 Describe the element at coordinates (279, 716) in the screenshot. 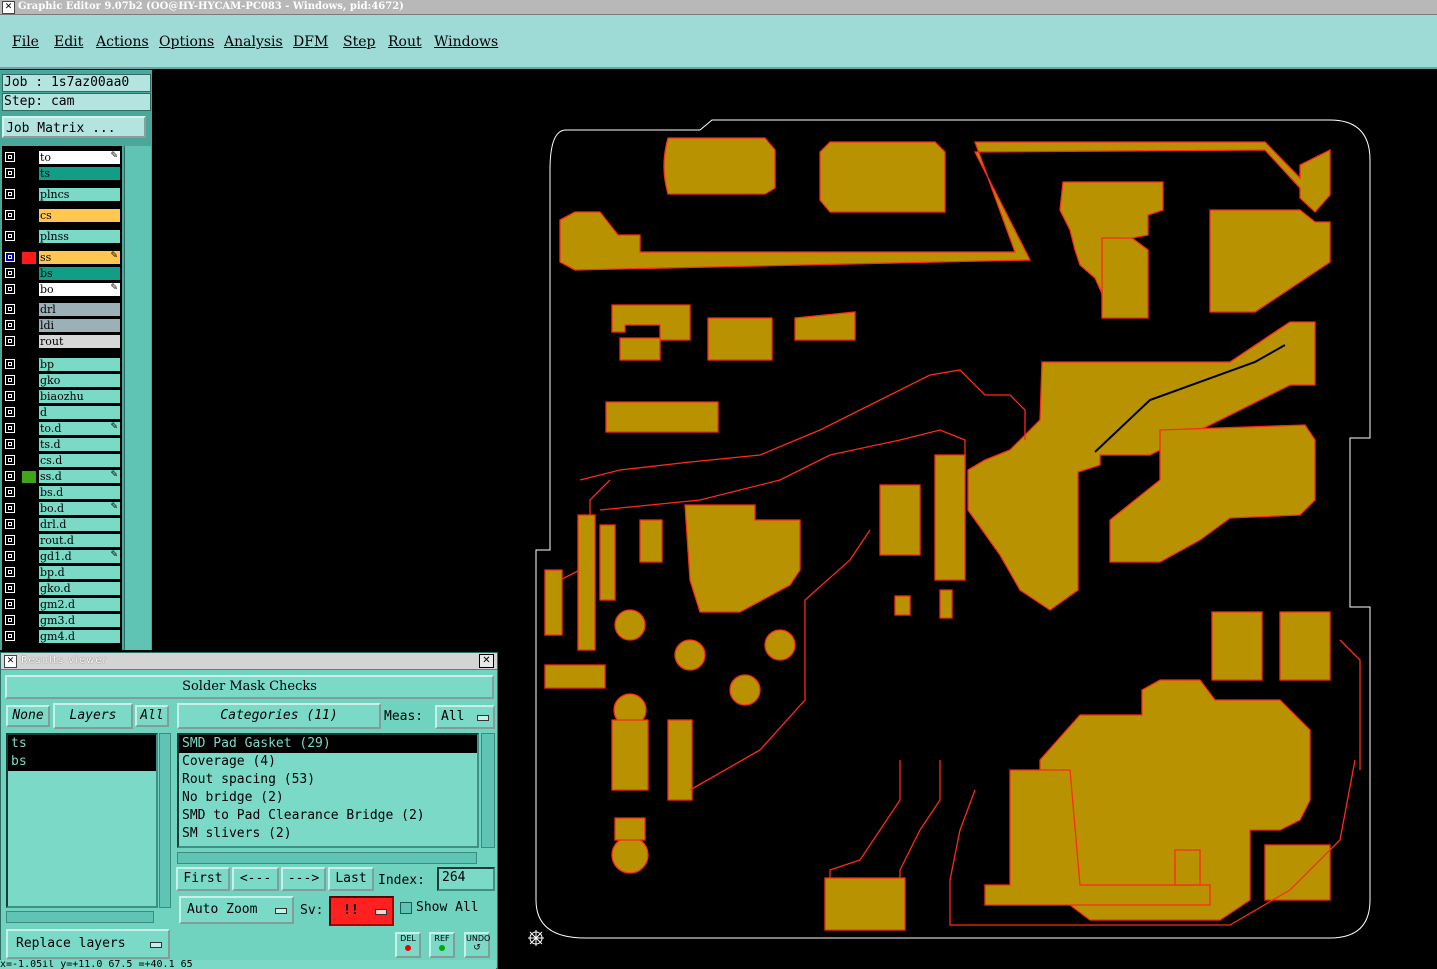

I see `categories-button: Categories (11)` at that location.